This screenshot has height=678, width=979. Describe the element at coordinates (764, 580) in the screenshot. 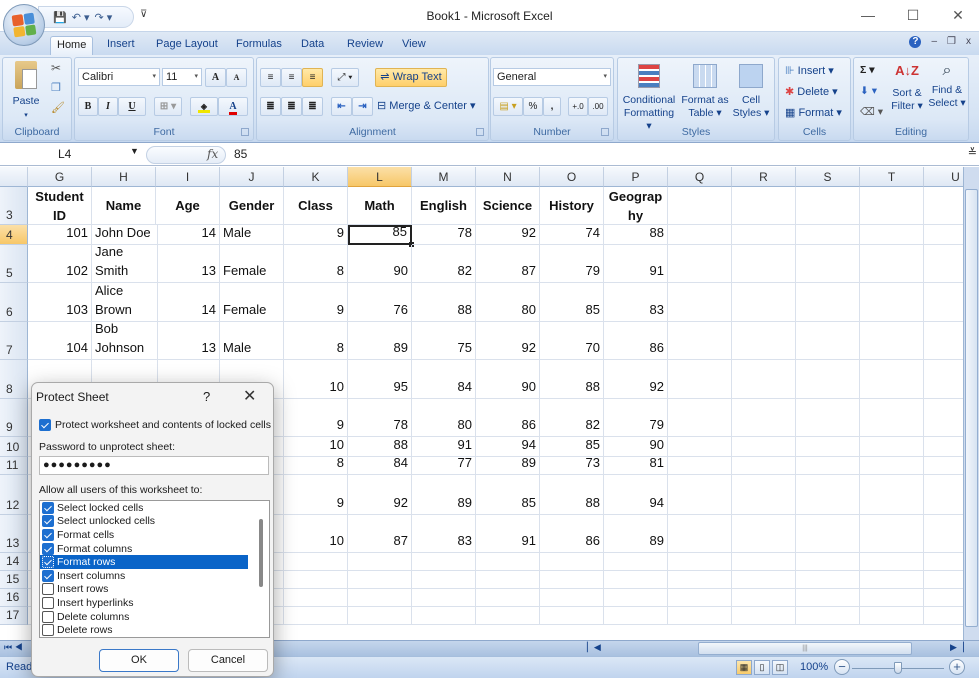

I see `cell-r15` at that location.